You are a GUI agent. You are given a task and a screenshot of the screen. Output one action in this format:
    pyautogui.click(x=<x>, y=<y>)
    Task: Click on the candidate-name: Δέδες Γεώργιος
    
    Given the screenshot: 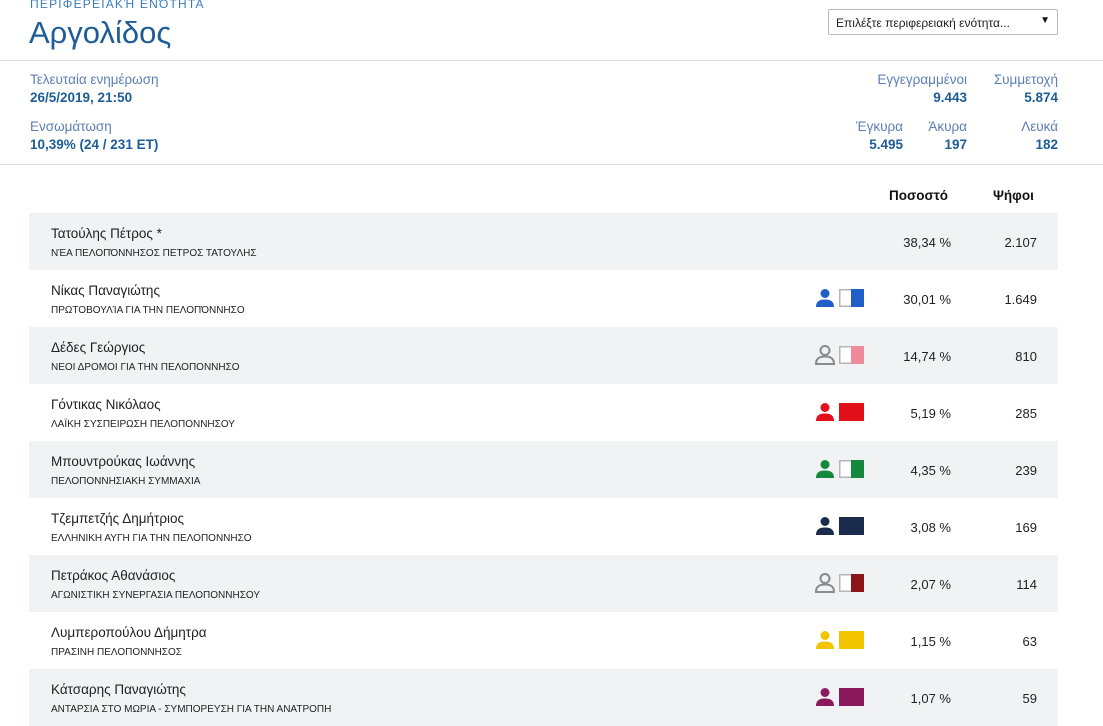 What is the action you would take?
    pyautogui.click(x=98, y=347)
    